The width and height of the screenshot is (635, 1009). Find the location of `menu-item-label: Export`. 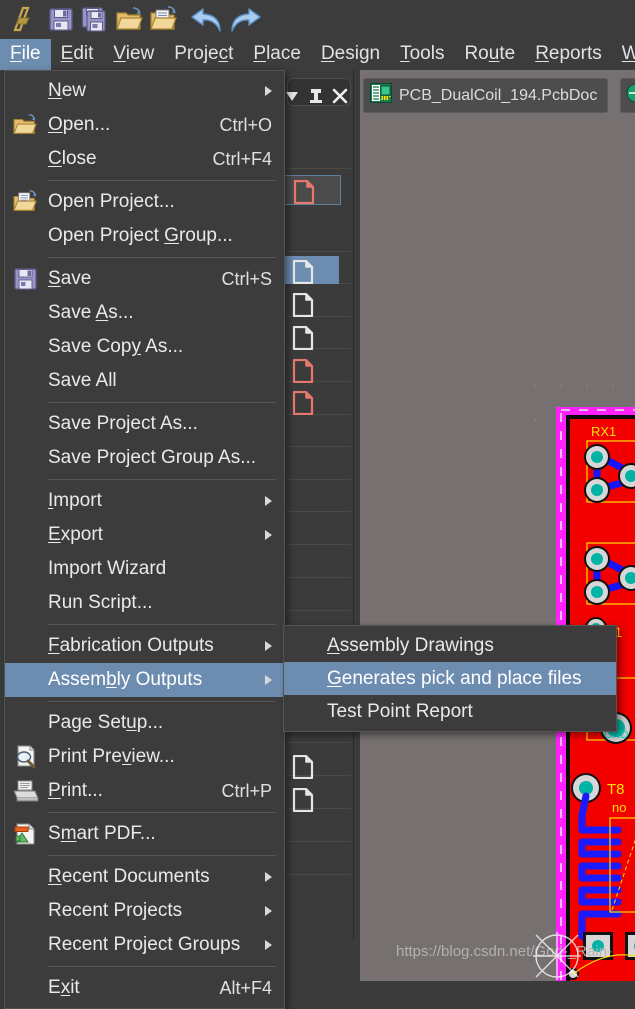

menu-item-label: Export is located at coordinates (75, 534).